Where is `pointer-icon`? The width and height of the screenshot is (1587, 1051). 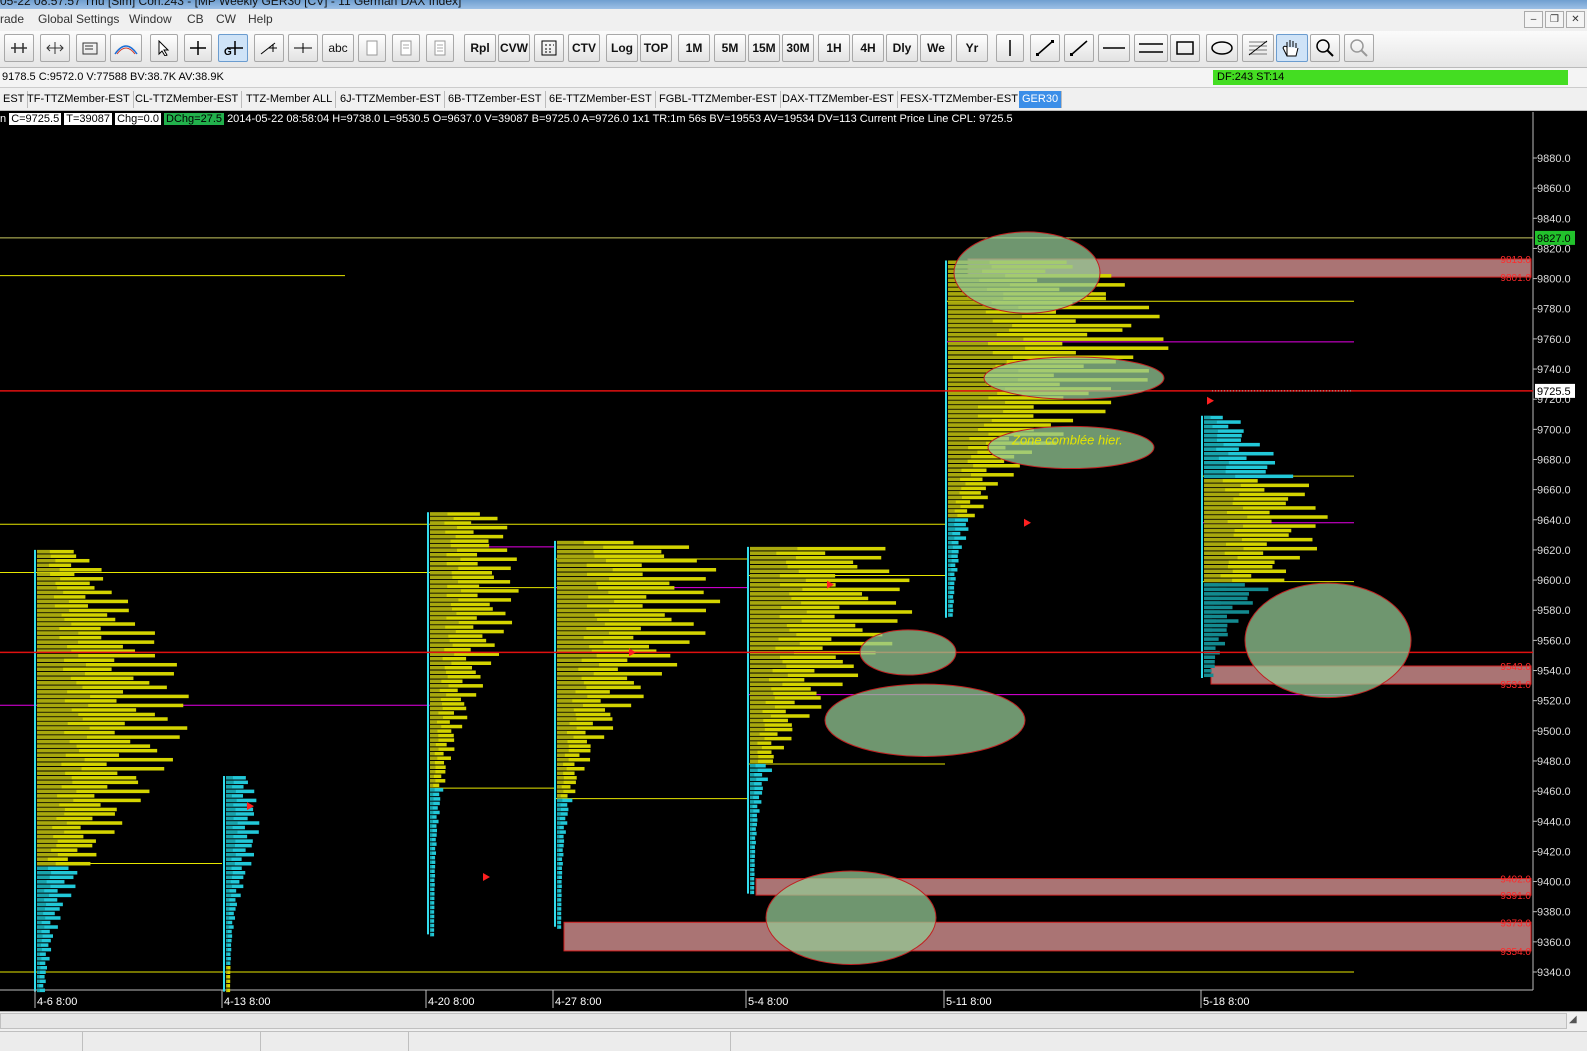 pointer-icon is located at coordinates (164, 48).